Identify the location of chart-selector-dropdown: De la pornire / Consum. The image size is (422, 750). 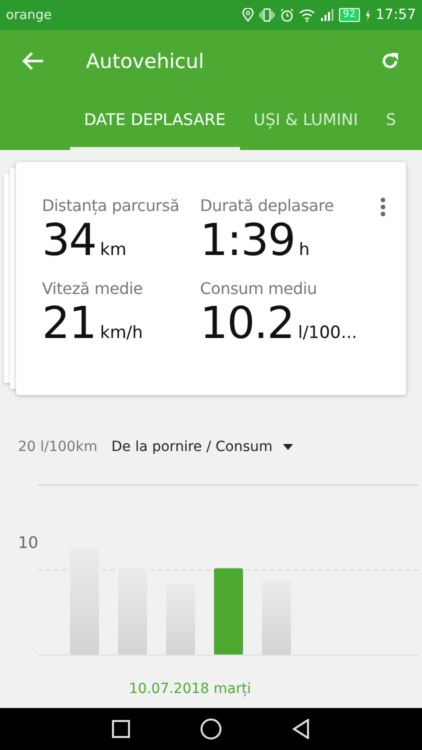
(202, 447).